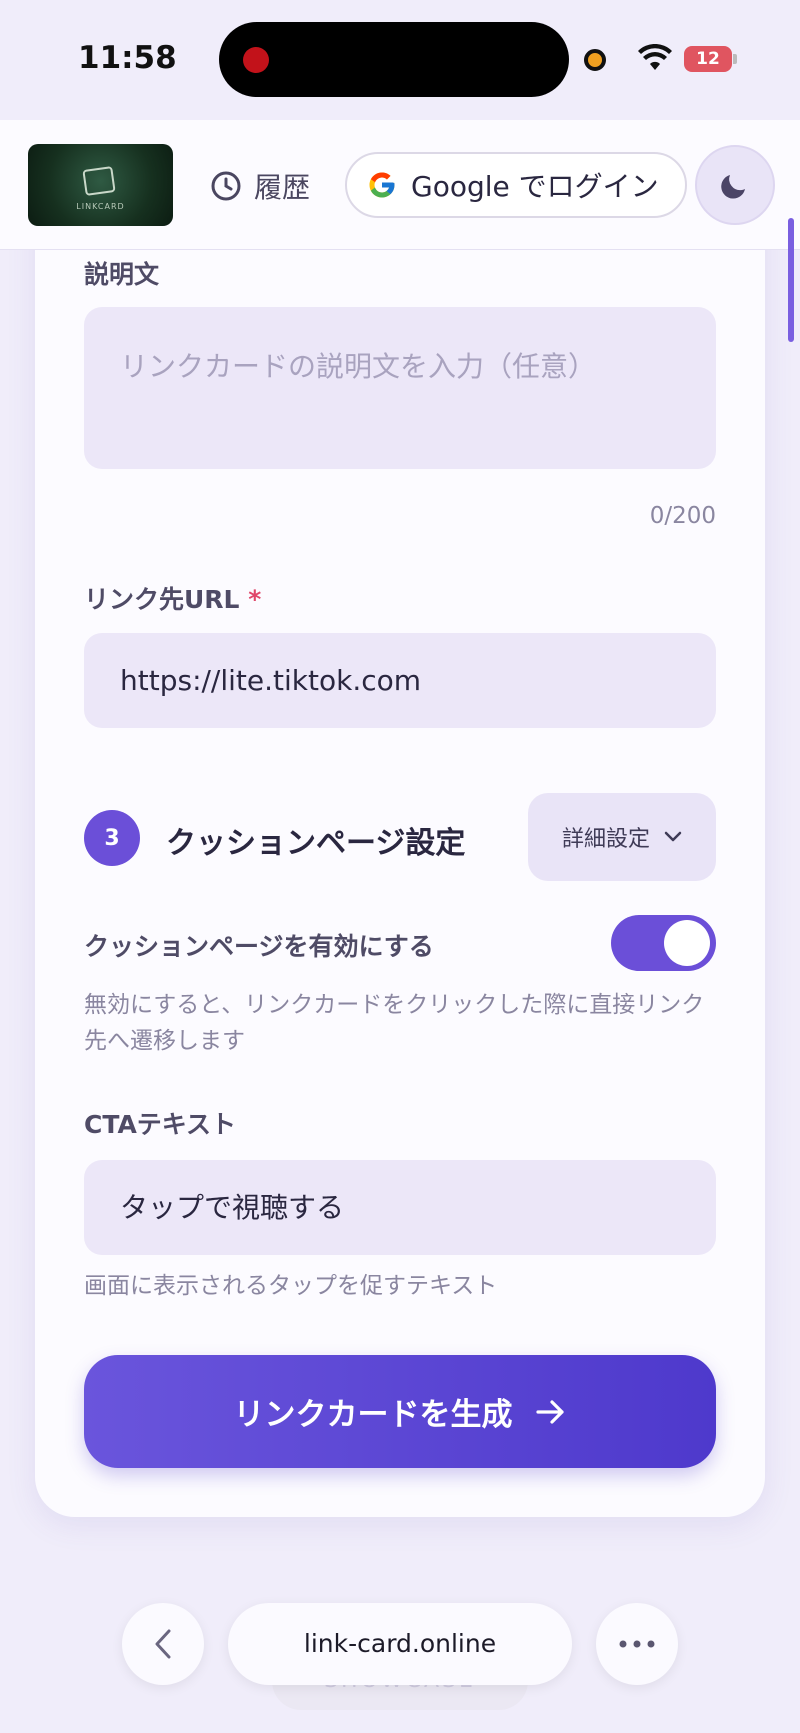  What do you see at coordinates (382, 185) in the screenshot?
I see `google-icon` at bounding box center [382, 185].